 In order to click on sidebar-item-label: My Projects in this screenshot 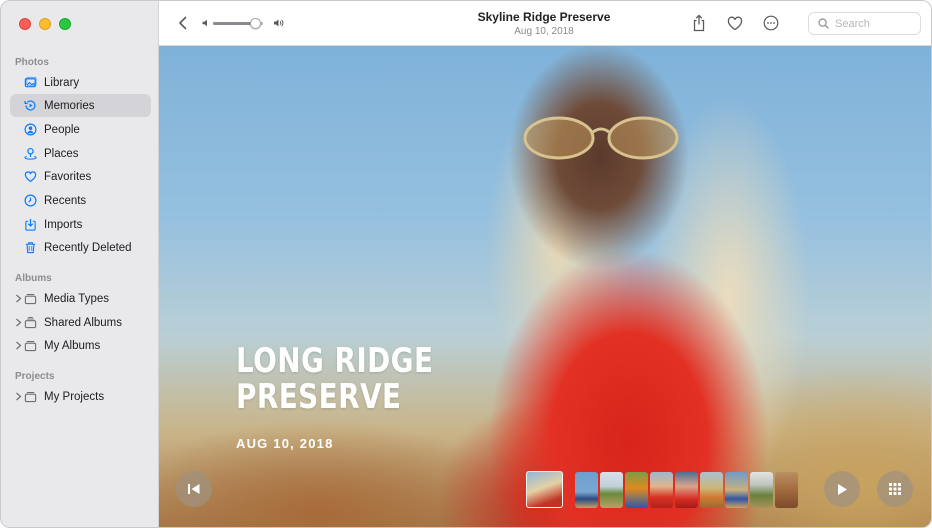, I will do `click(74, 396)`.